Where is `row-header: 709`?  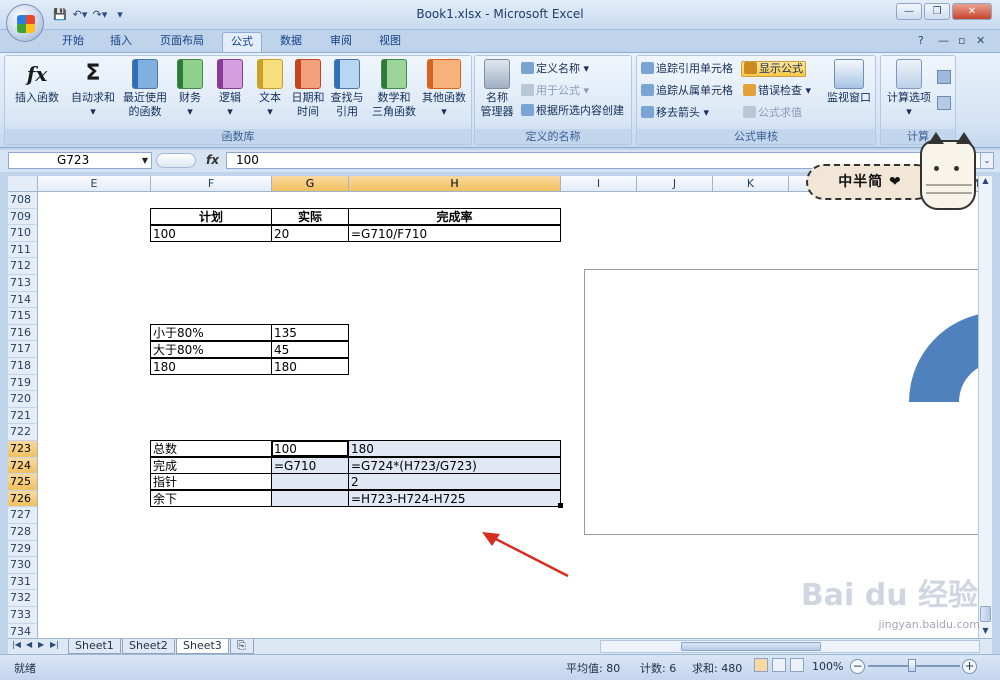
row-header: 709 is located at coordinates (23, 217).